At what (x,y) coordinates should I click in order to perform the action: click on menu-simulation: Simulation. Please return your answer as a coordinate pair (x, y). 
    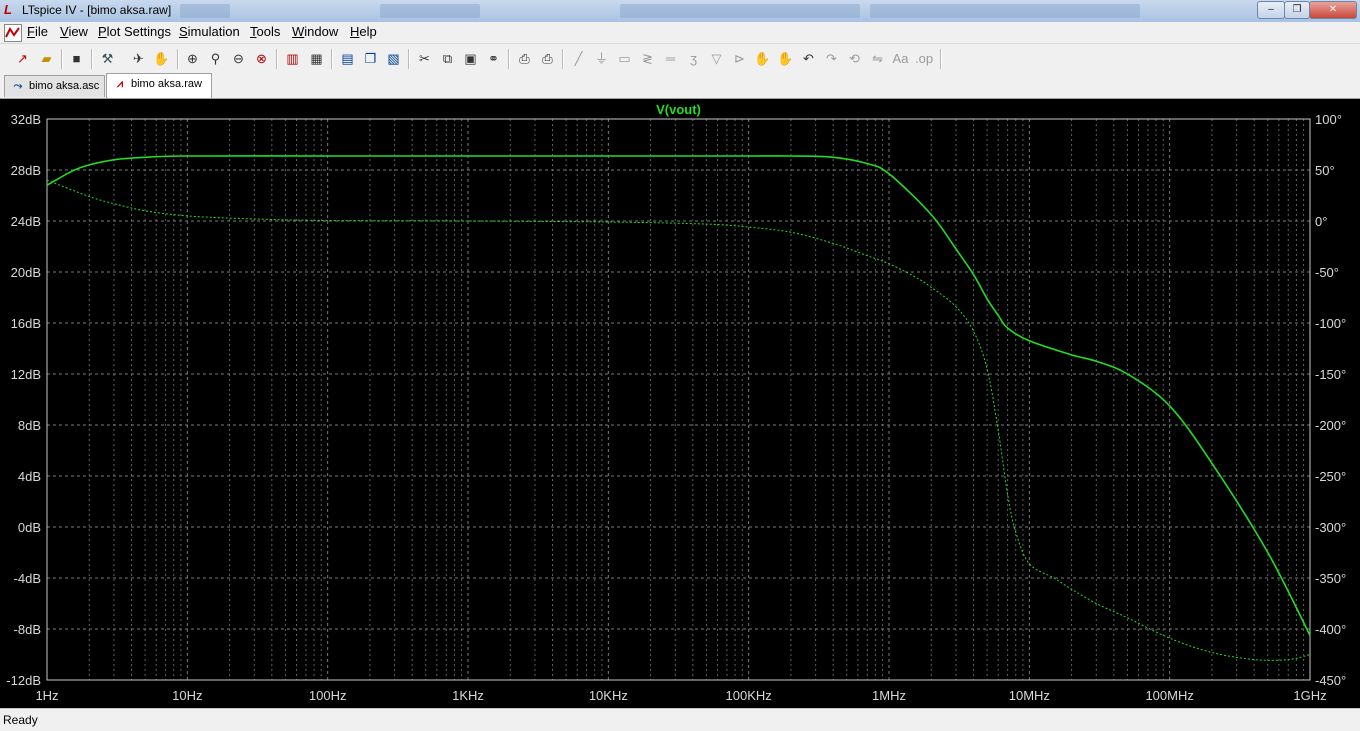
    Looking at the image, I should click on (209, 31).